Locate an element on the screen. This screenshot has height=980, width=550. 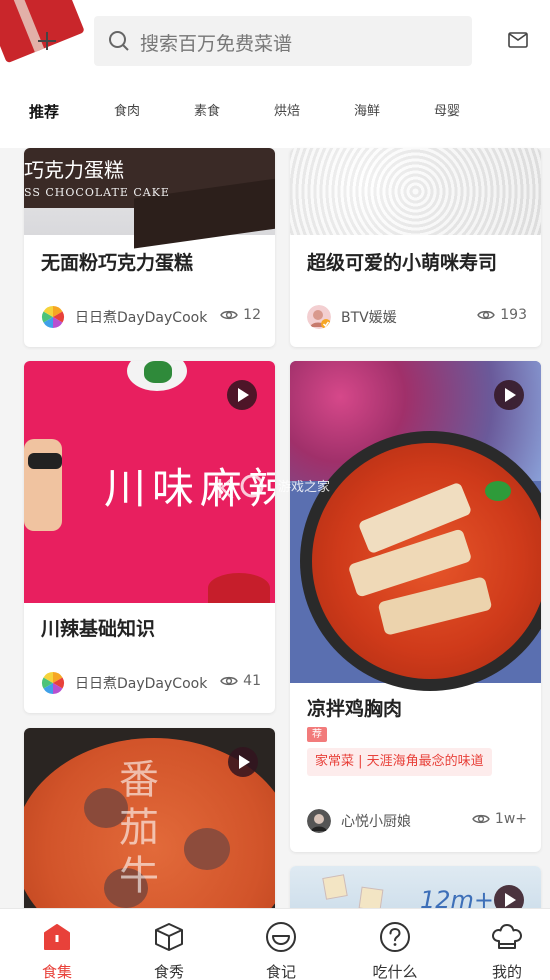
view-count-value: 193 is located at coordinates (513, 315).